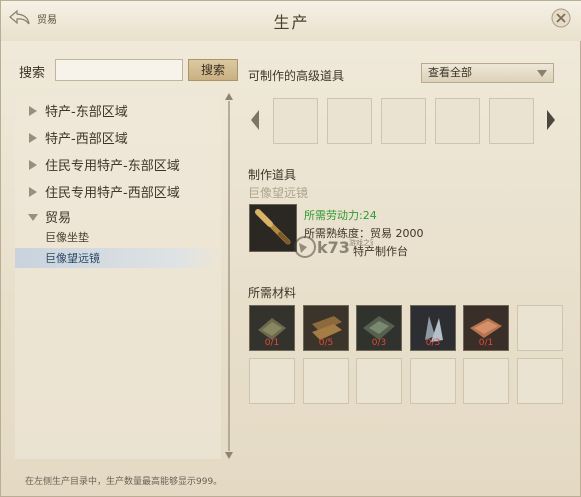  I want to click on tree-scrollbar, so click(229, 276).